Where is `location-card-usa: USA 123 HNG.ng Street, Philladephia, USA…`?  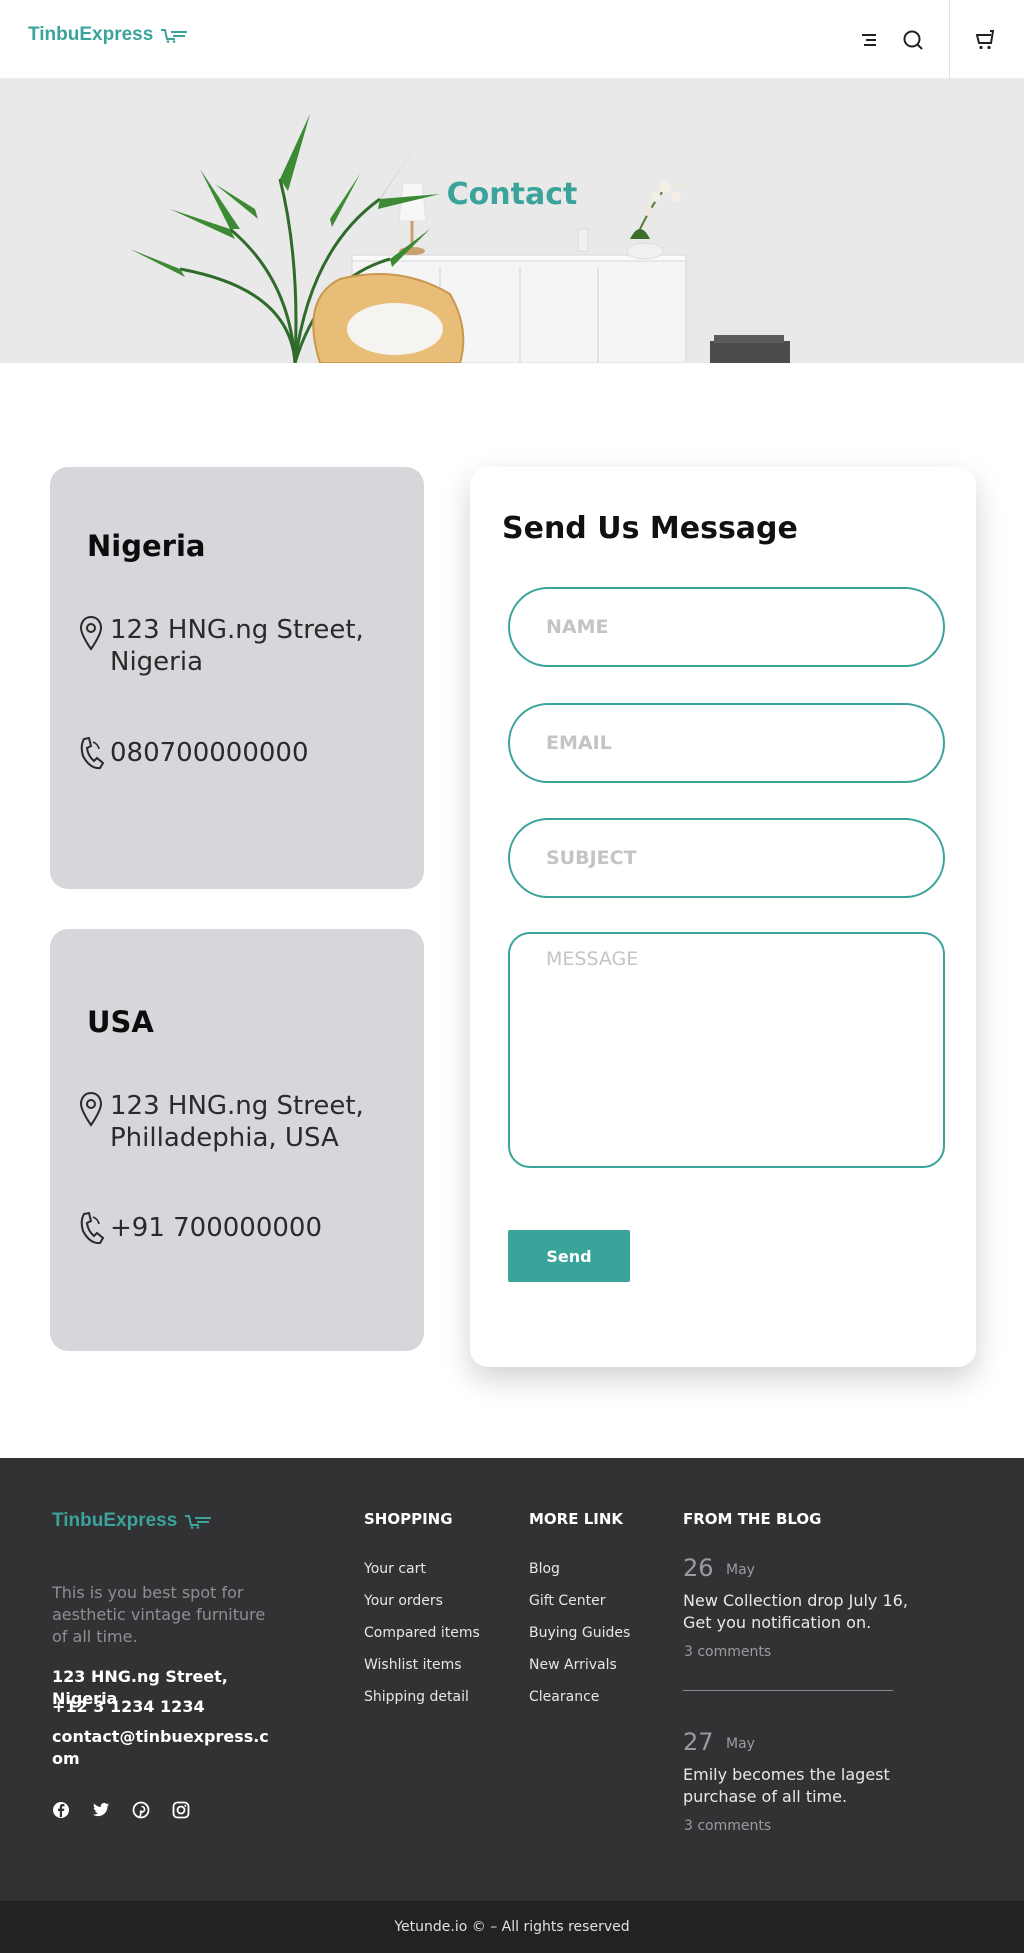
location-card-usa: USA 123 HNG.ng Street, Philladephia, USA… is located at coordinates (237, 1140).